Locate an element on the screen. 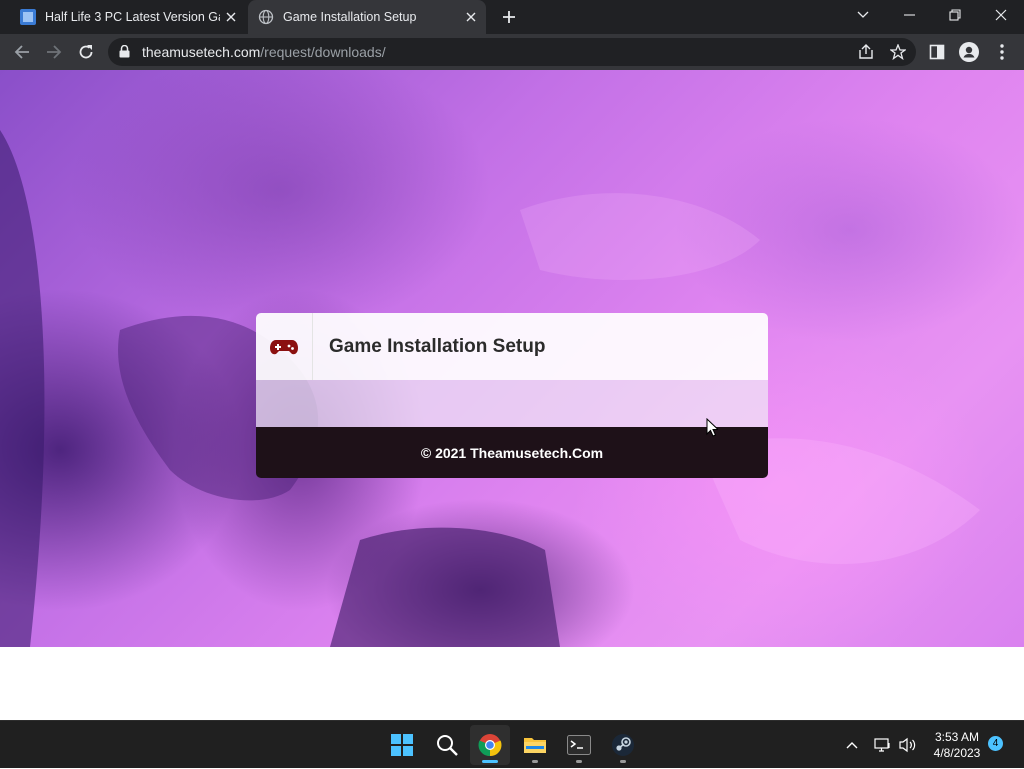 This screenshot has width=1024, height=769. url-text: theamusetech.com/request/downloads/ is located at coordinates (264, 52).